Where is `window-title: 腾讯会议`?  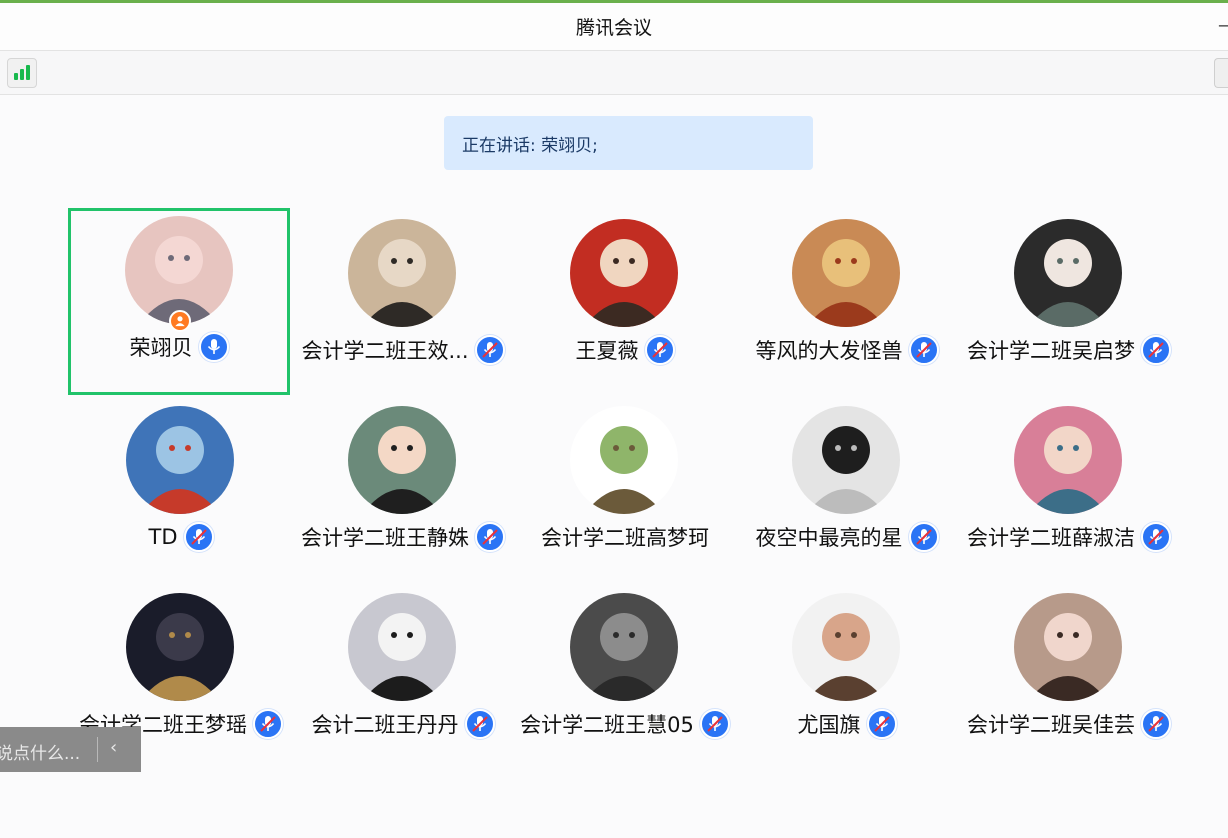 window-title: 腾讯会议 is located at coordinates (613, 28).